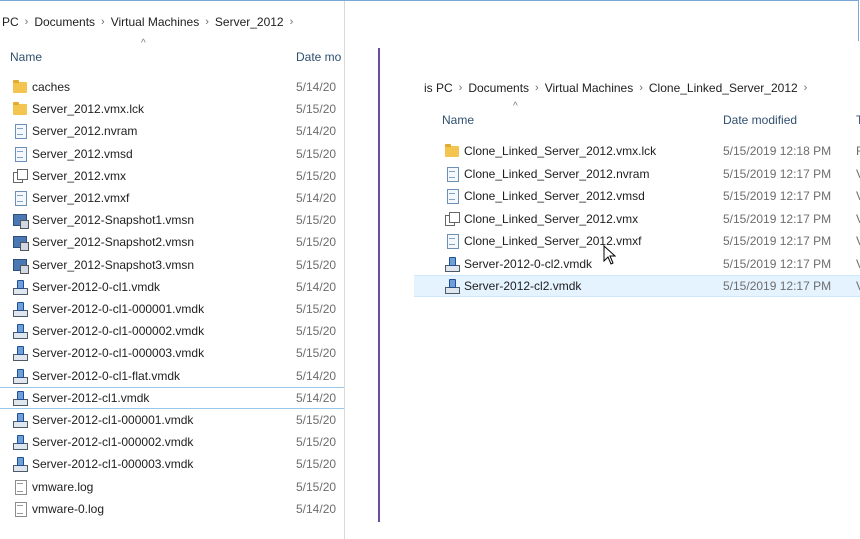  What do you see at coordinates (438, 88) in the screenshot?
I see `breadcrumb-item: is PC` at bounding box center [438, 88].